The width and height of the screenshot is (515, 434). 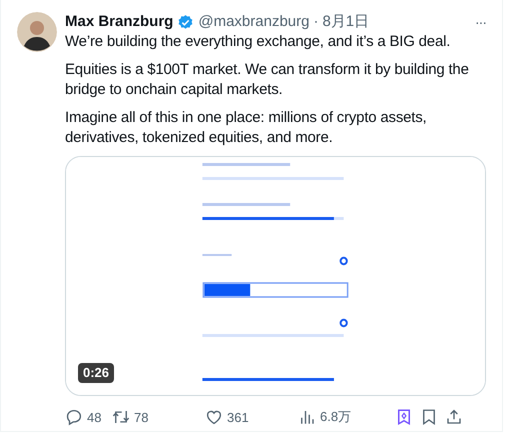 What do you see at coordinates (429, 417) in the screenshot?
I see `bookmark-icon` at bounding box center [429, 417].